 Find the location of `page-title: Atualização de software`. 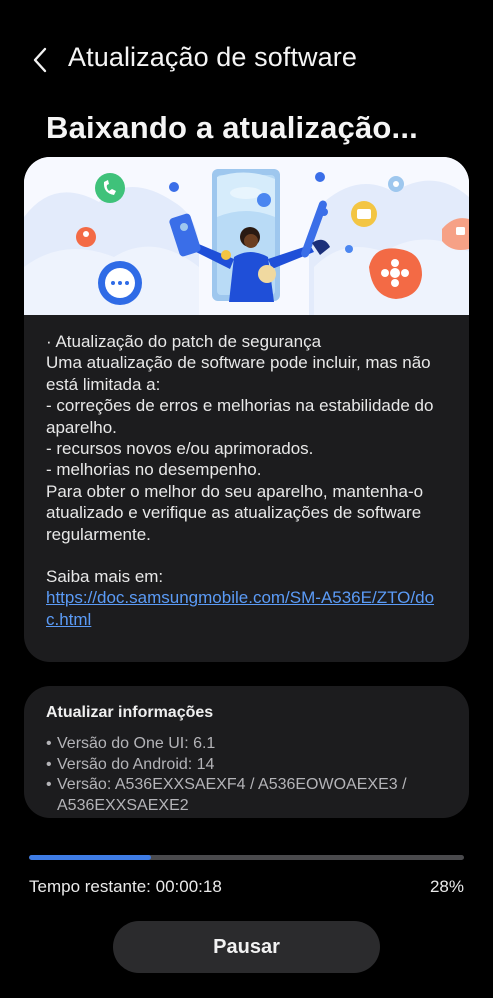

page-title: Atualização de software is located at coordinates (212, 57).